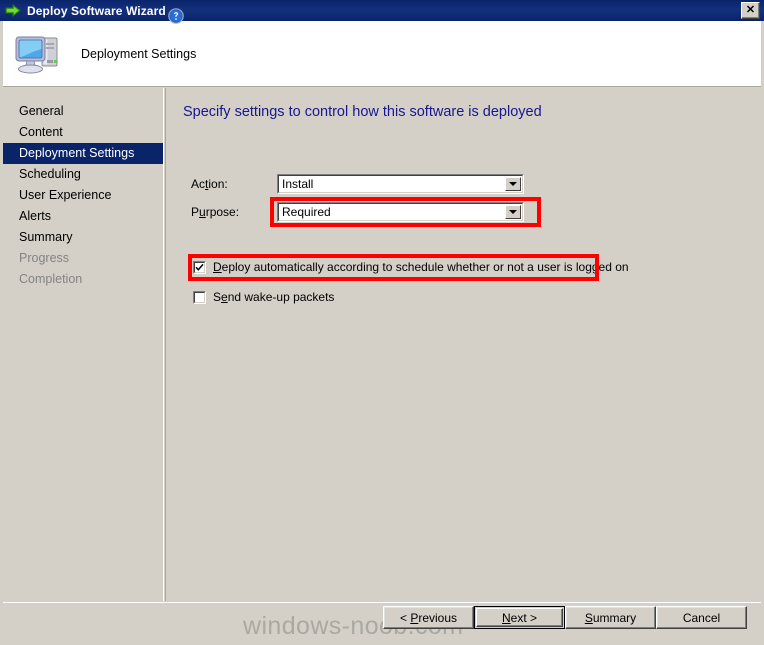 This screenshot has height=645, width=764. What do you see at coordinates (199, 267) in the screenshot?
I see `deploy-automatically-checkbox` at bounding box center [199, 267].